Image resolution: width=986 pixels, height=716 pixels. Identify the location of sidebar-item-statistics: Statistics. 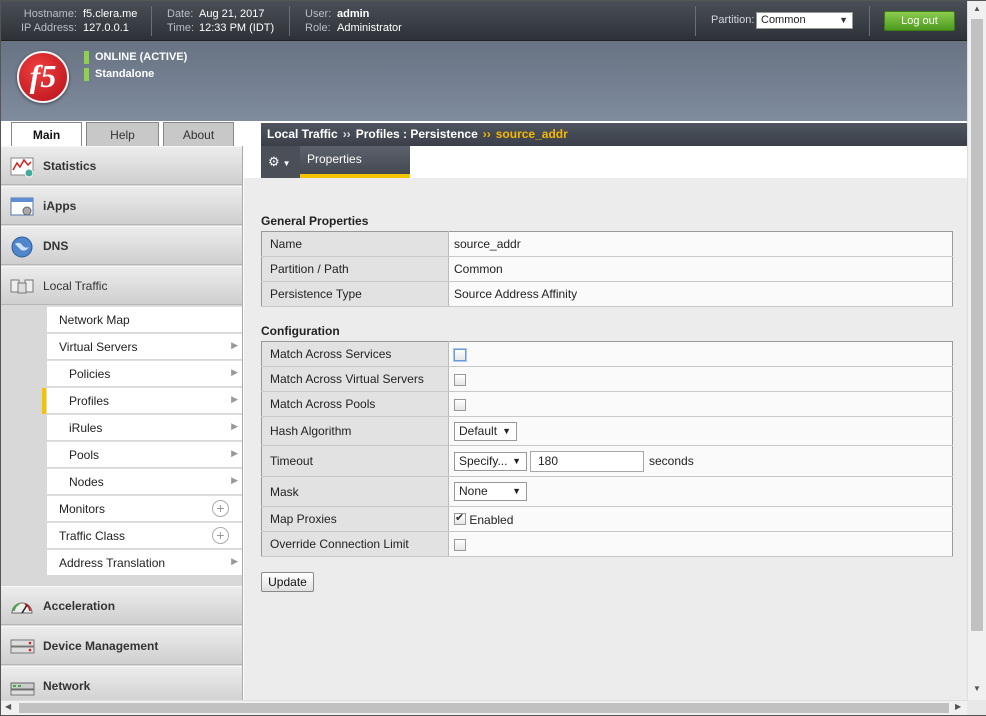
(121, 165).